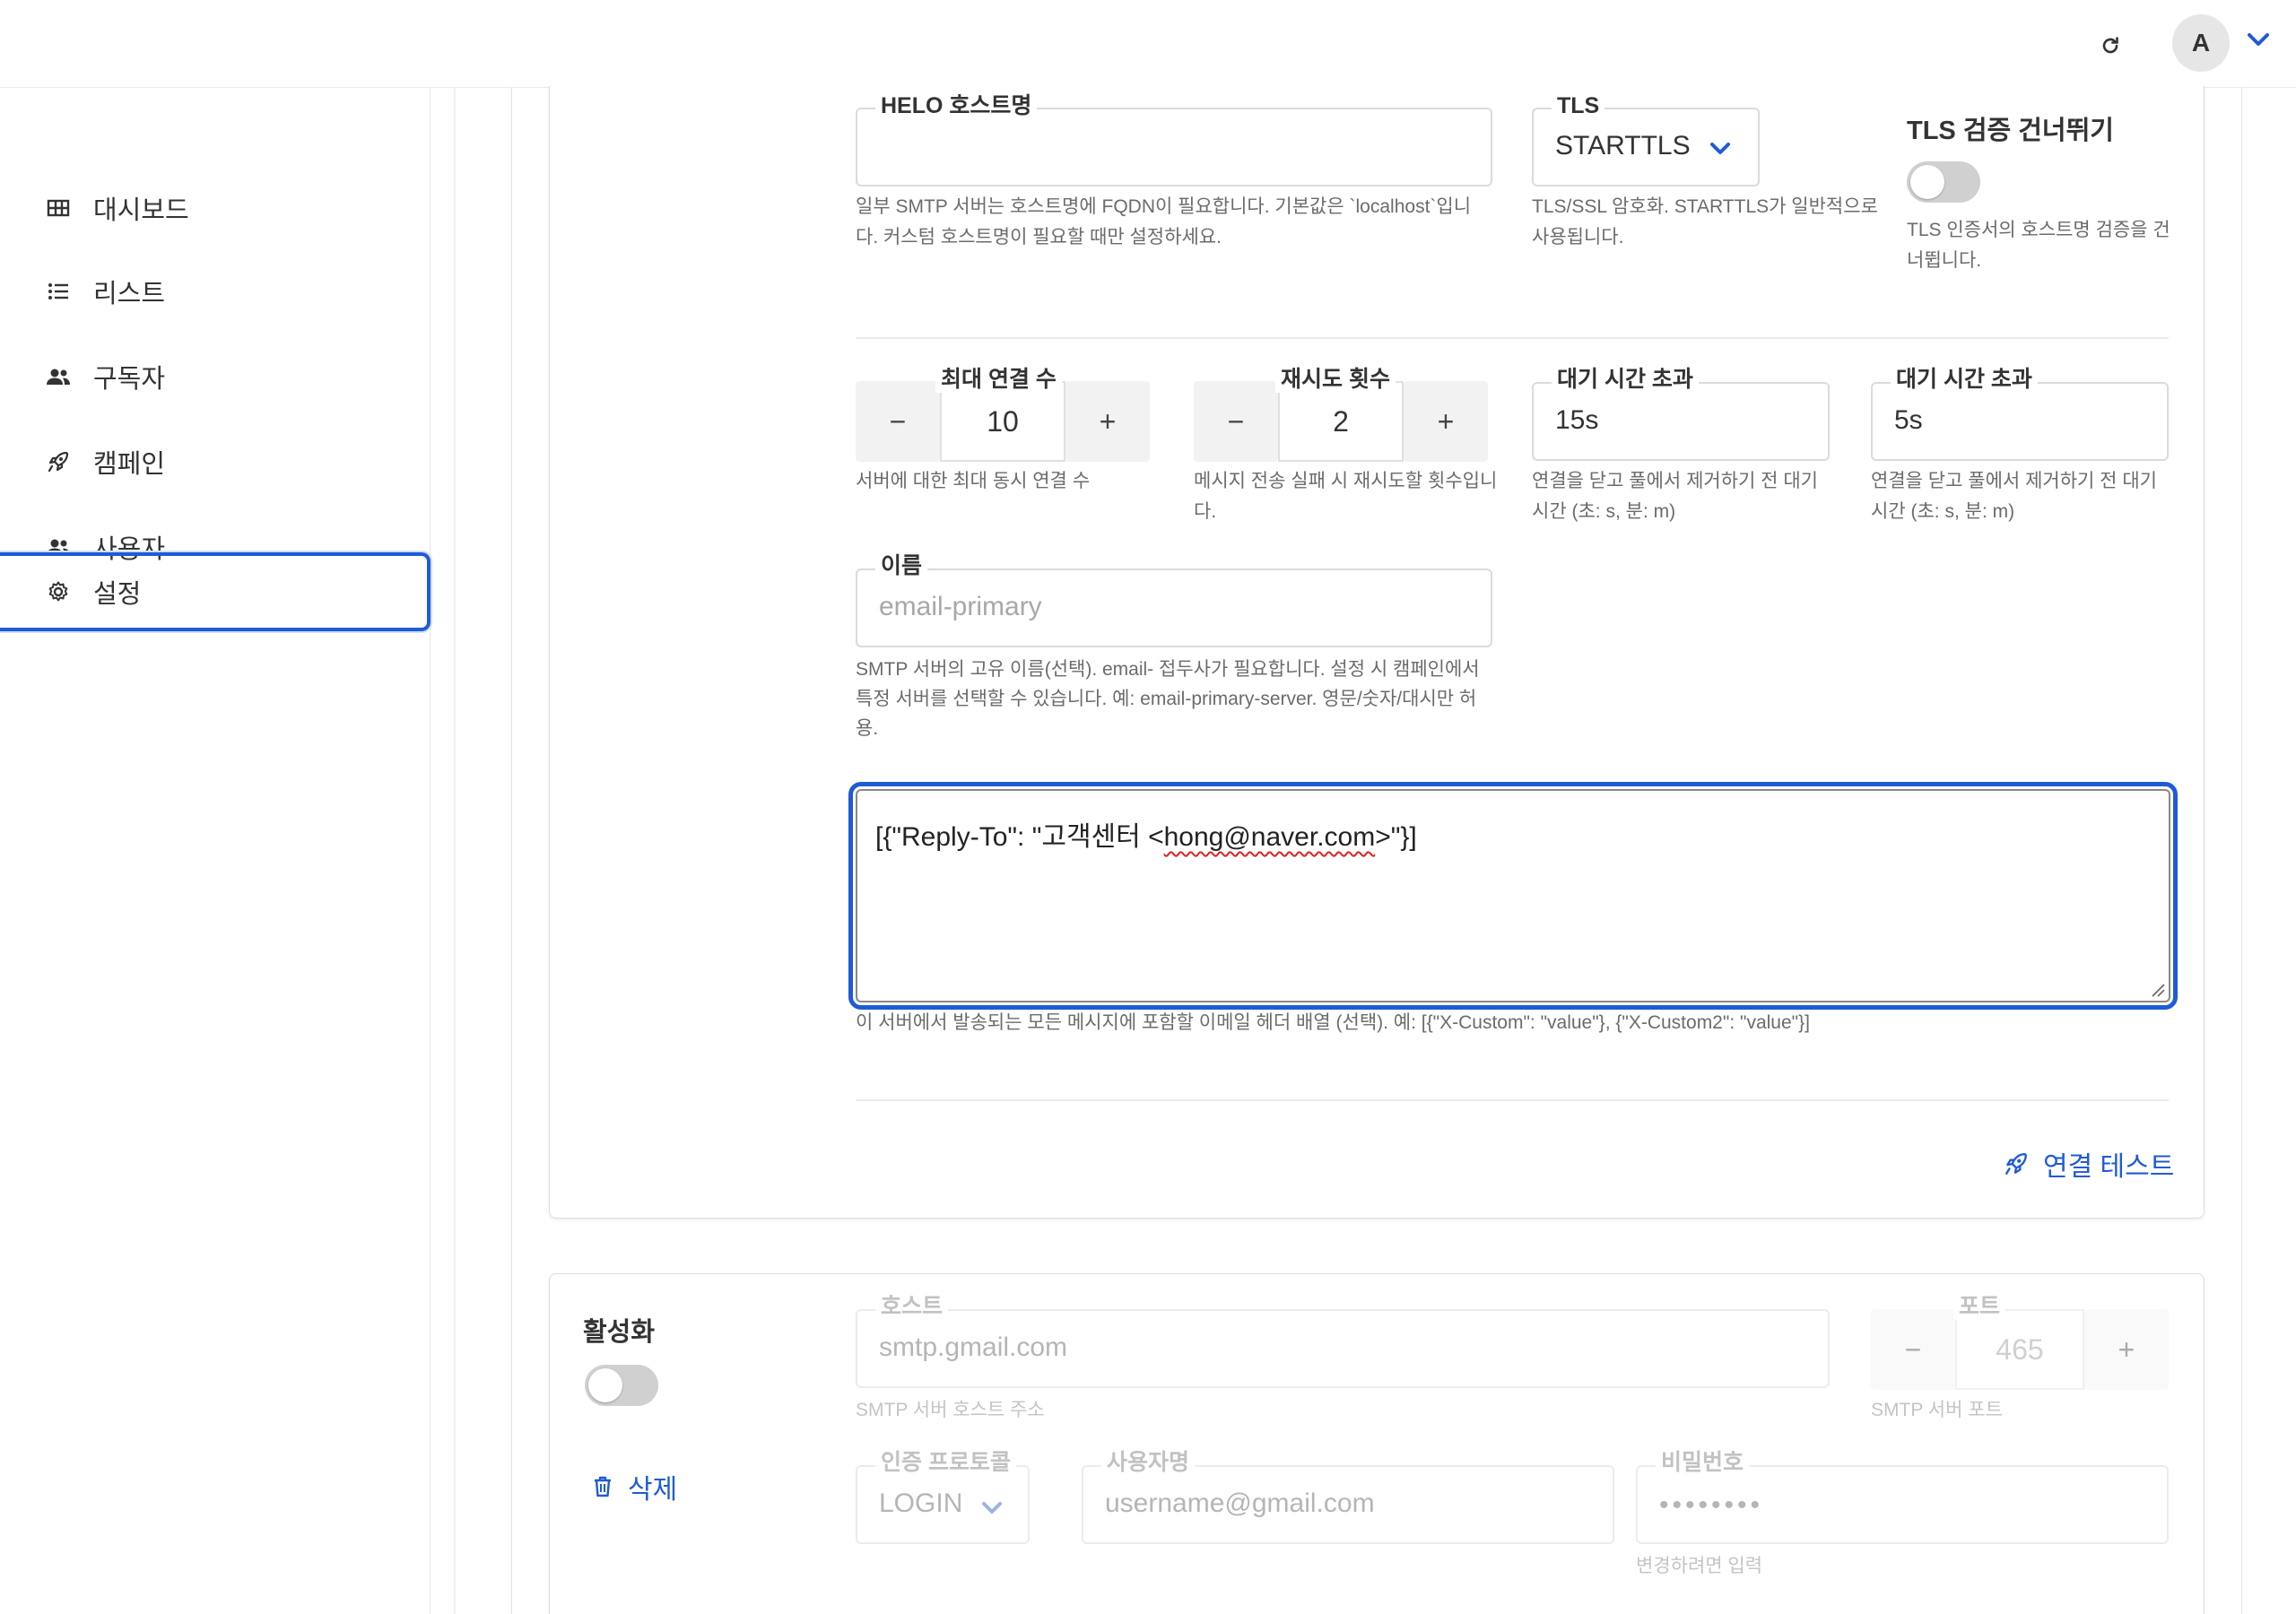  What do you see at coordinates (653, 1490) in the screenshot?
I see `delete-label: 삭제` at bounding box center [653, 1490].